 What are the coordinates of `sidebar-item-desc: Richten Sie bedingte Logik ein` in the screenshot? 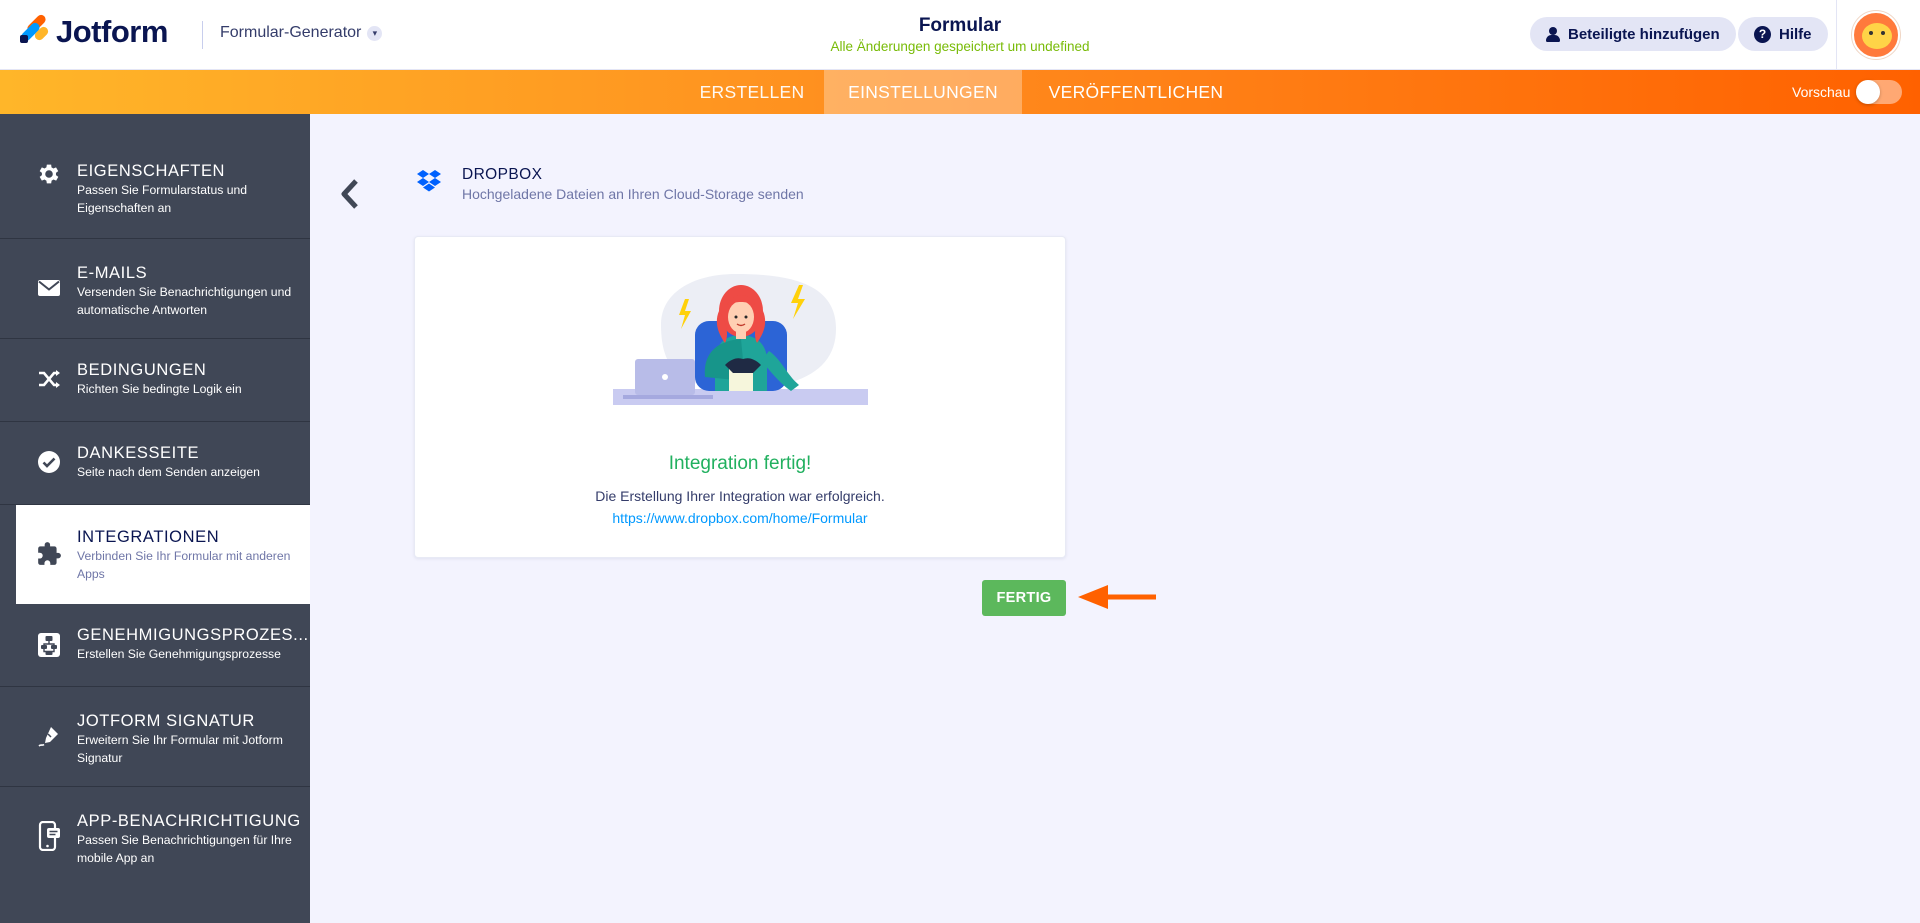 It's located at (159, 389).